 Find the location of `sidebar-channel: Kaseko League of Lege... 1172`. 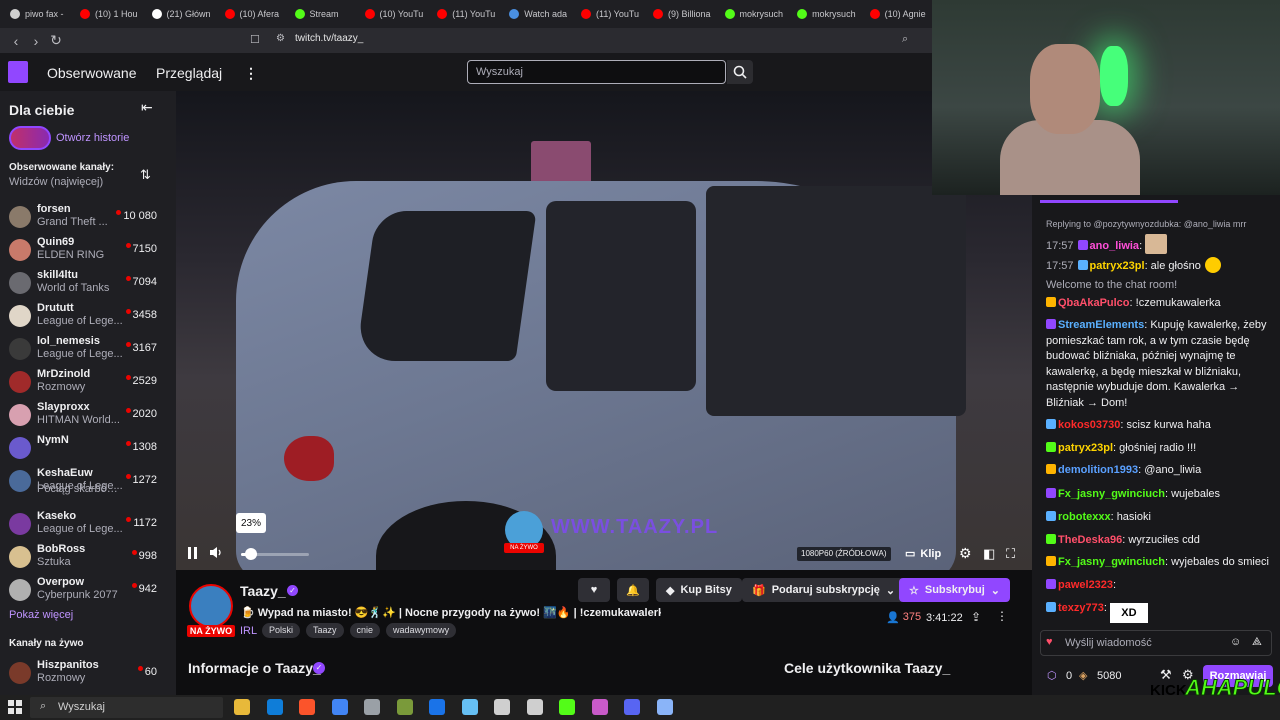

sidebar-channel: Kaseko League of Lege... 1172 is located at coordinates (85, 522).